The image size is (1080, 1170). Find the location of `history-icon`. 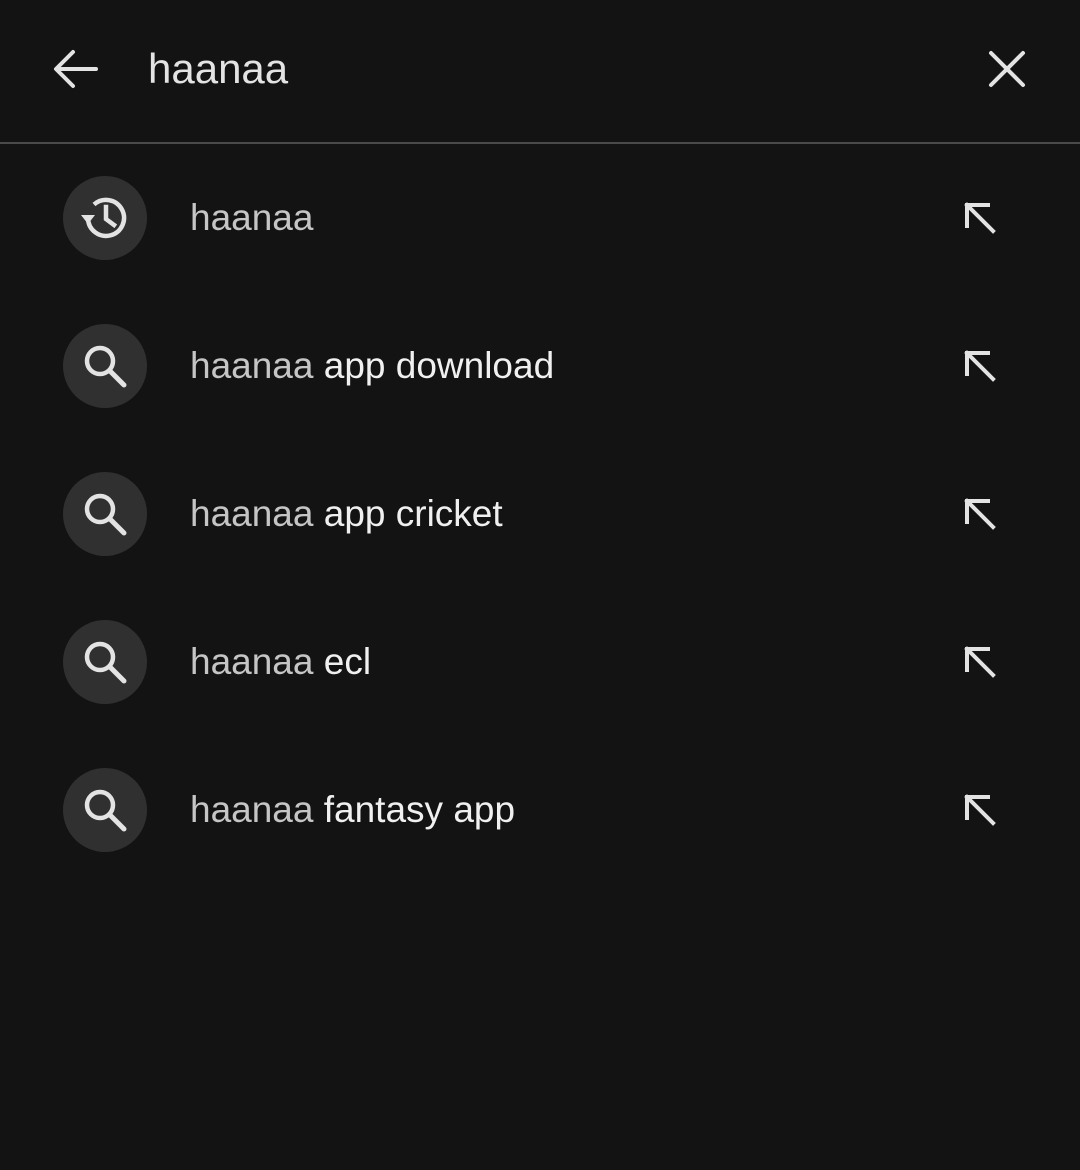

history-icon is located at coordinates (105, 218).